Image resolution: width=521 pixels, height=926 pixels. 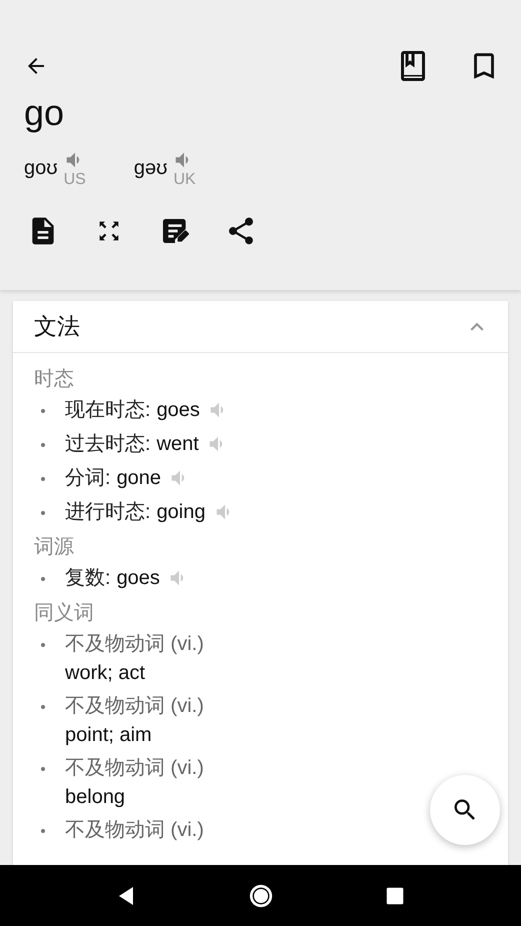 I want to click on region-label: US, so click(x=75, y=180).